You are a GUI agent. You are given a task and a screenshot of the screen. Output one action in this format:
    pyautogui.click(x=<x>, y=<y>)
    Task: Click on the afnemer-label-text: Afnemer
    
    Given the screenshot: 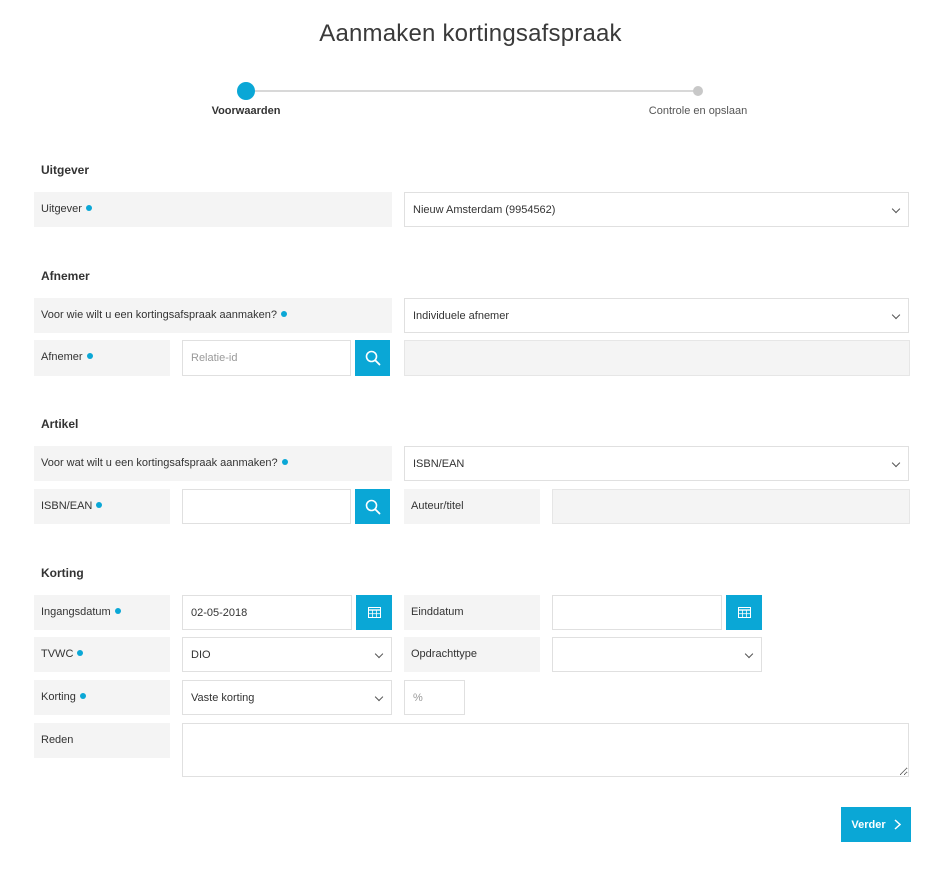 What is the action you would take?
    pyautogui.click(x=62, y=357)
    